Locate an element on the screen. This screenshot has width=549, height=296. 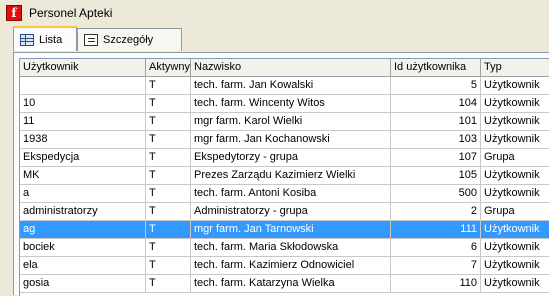
column-header-id: Id użytkownika is located at coordinates (436, 68).